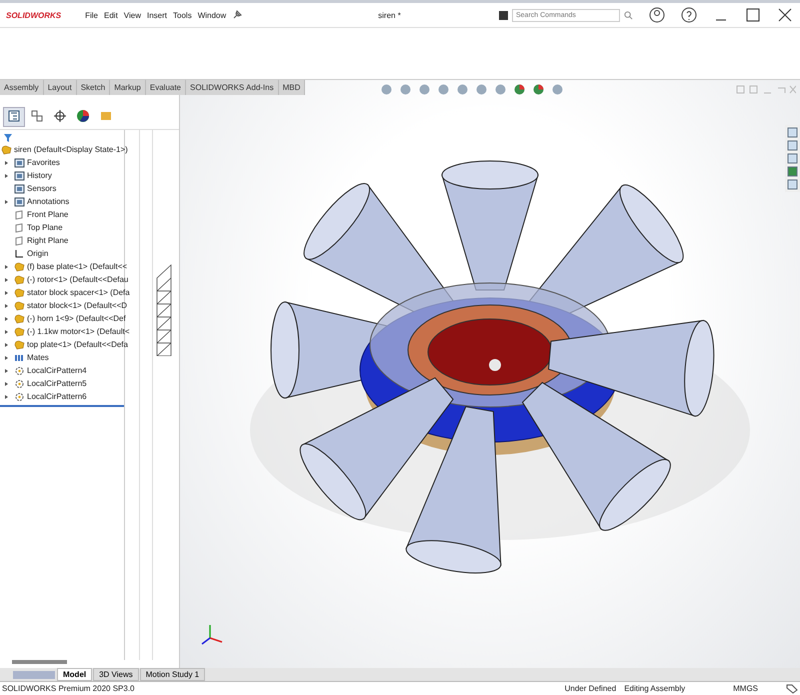 The height and width of the screenshot is (695, 800). I want to click on model-tab: 3D Views, so click(116, 674).